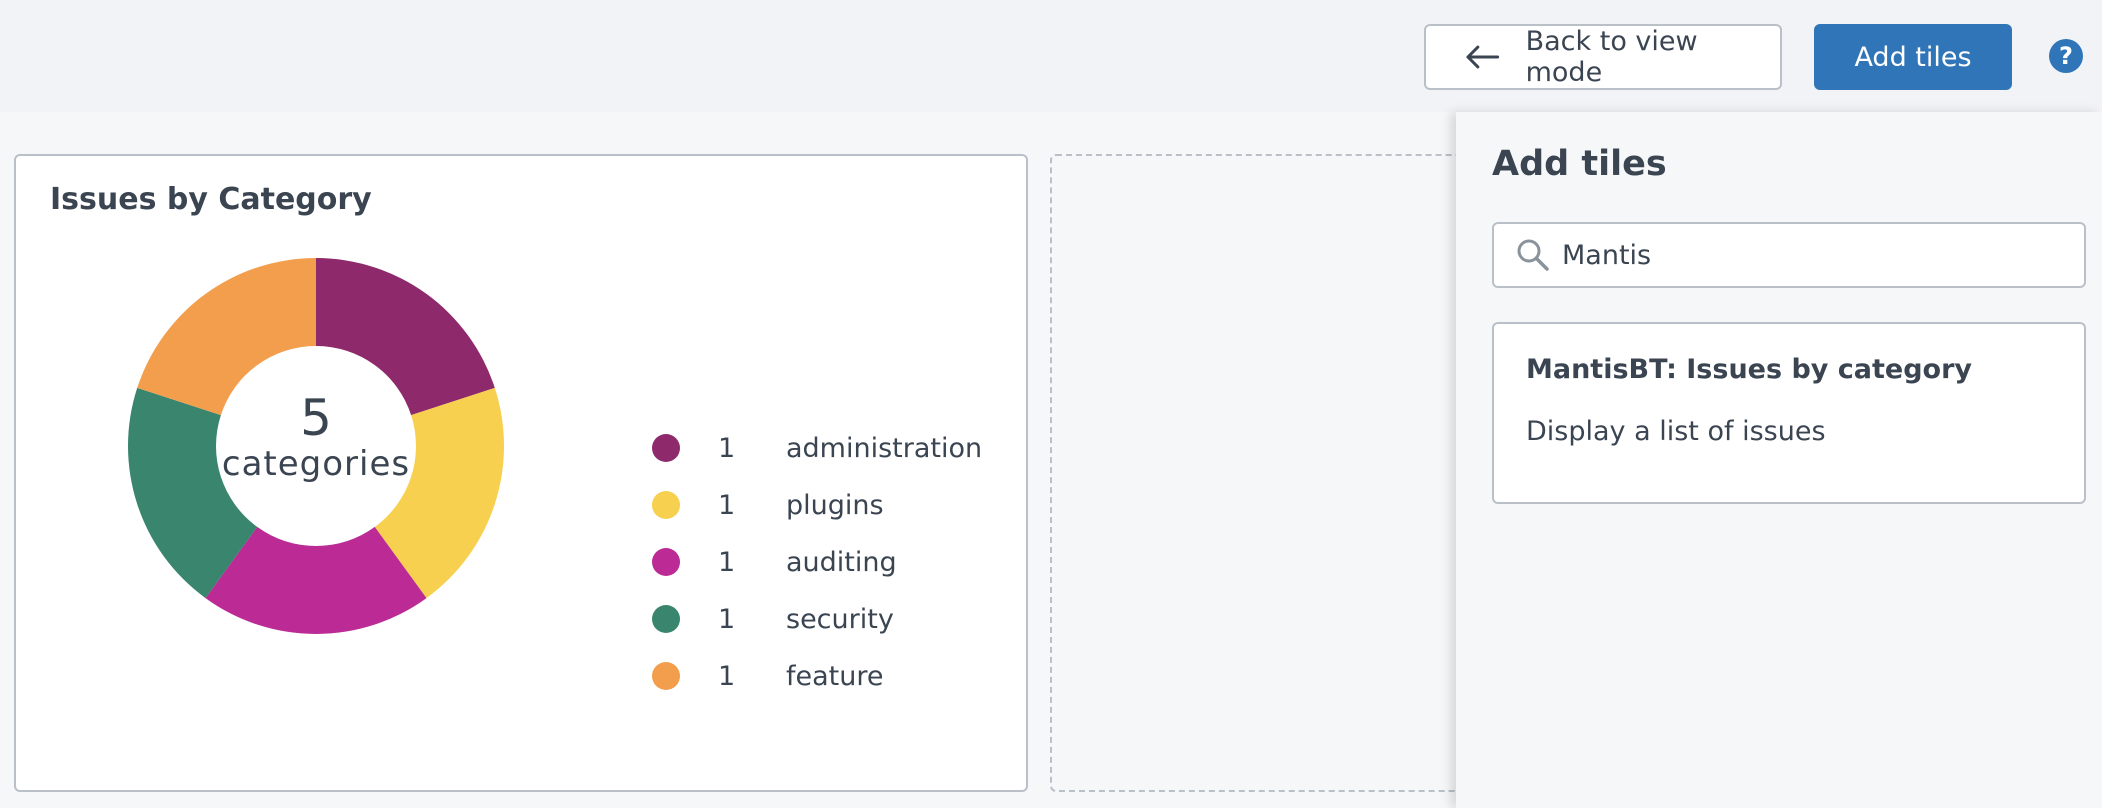 This screenshot has width=2102, height=808. Describe the element at coordinates (1810, 255) in the screenshot. I see `search-input` at that location.